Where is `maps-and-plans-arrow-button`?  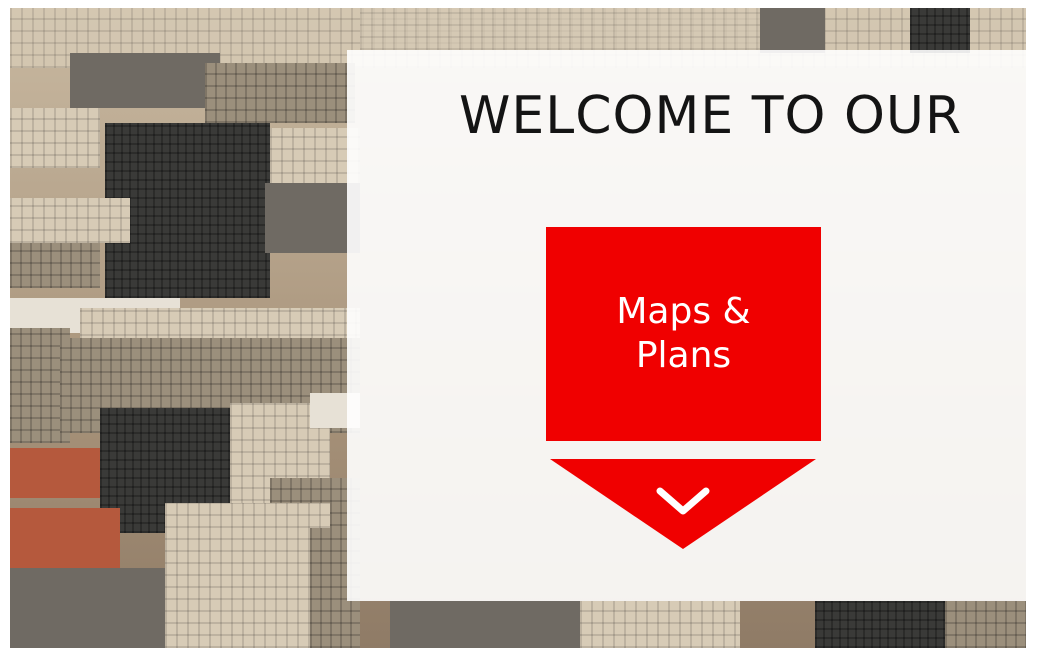 maps-and-plans-arrow-button is located at coordinates (683, 504).